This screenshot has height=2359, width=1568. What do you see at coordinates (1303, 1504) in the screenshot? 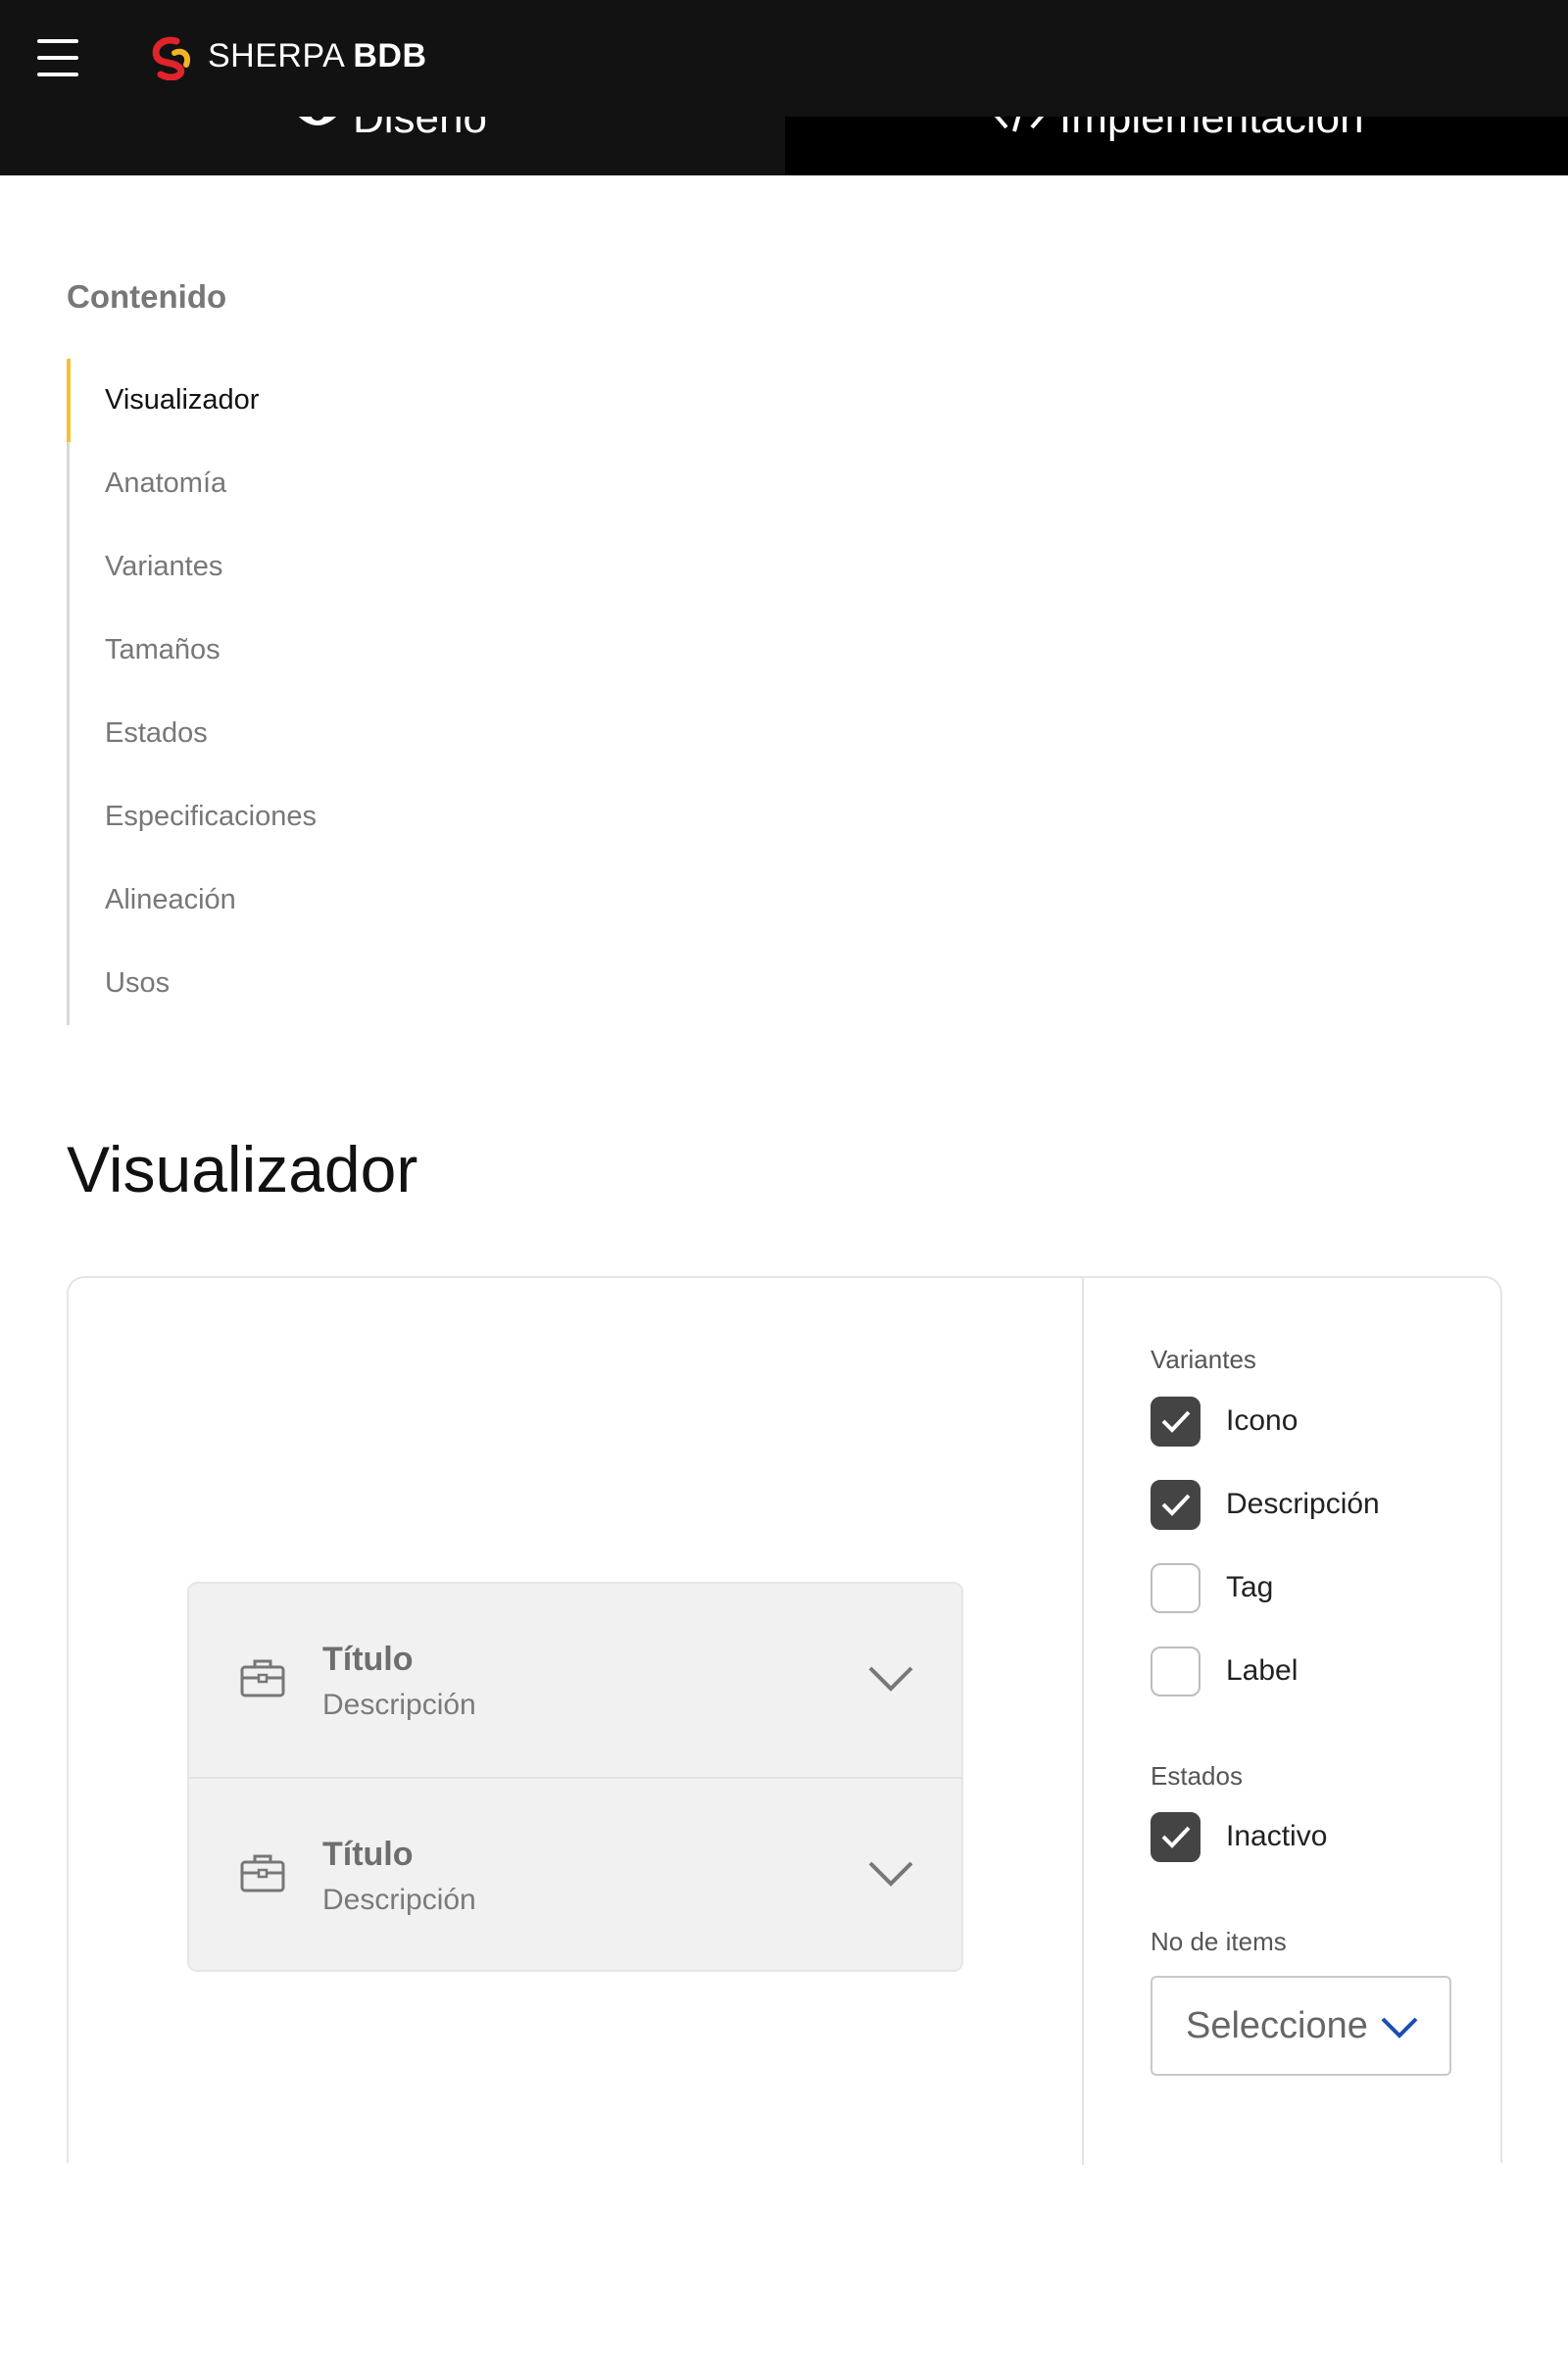
I see `checkbox-label: Descripción` at bounding box center [1303, 1504].